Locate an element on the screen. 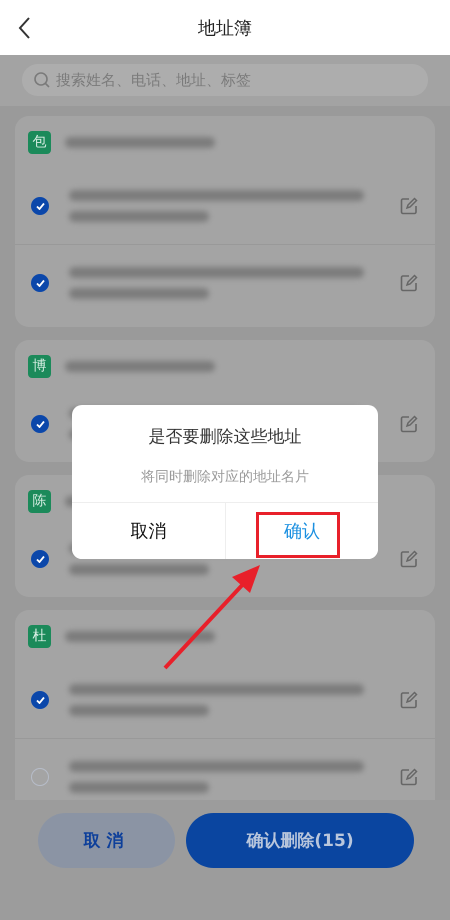 This screenshot has width=450, height=920. dialog-title: 是否要删除这些地址 is located at coordinates (225, 437).